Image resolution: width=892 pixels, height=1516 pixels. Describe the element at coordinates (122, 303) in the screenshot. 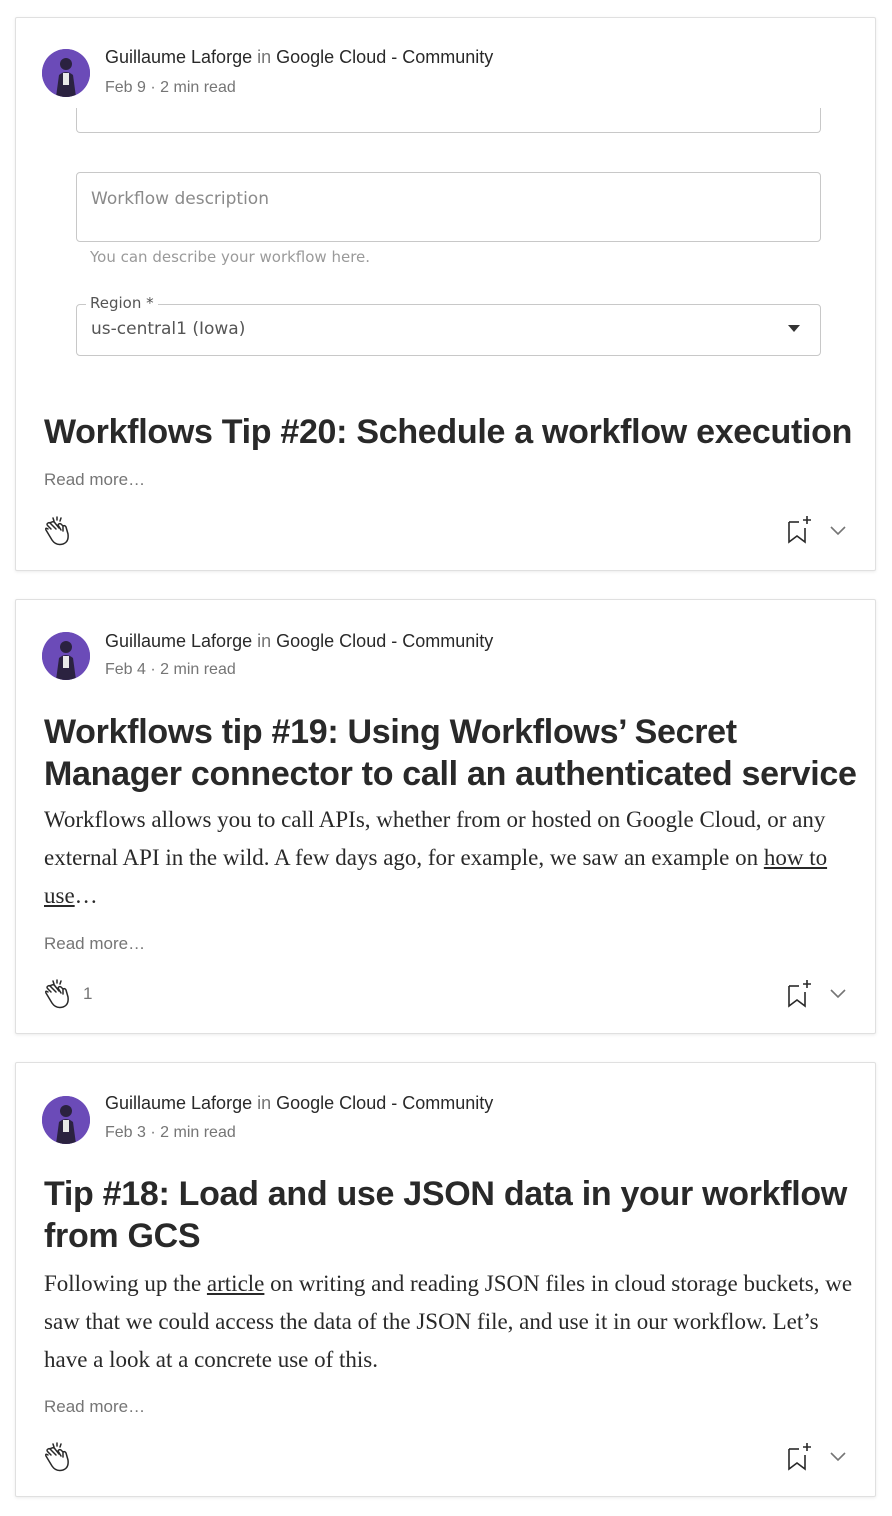

I see `image-region-label: Region *` at that location.